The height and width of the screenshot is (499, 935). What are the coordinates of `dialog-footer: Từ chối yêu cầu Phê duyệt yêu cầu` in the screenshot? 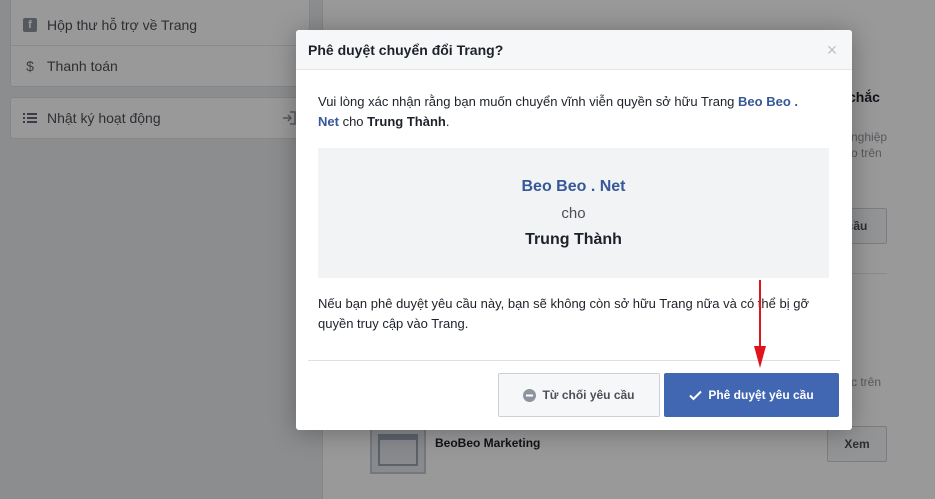 It's located at (574, 395).